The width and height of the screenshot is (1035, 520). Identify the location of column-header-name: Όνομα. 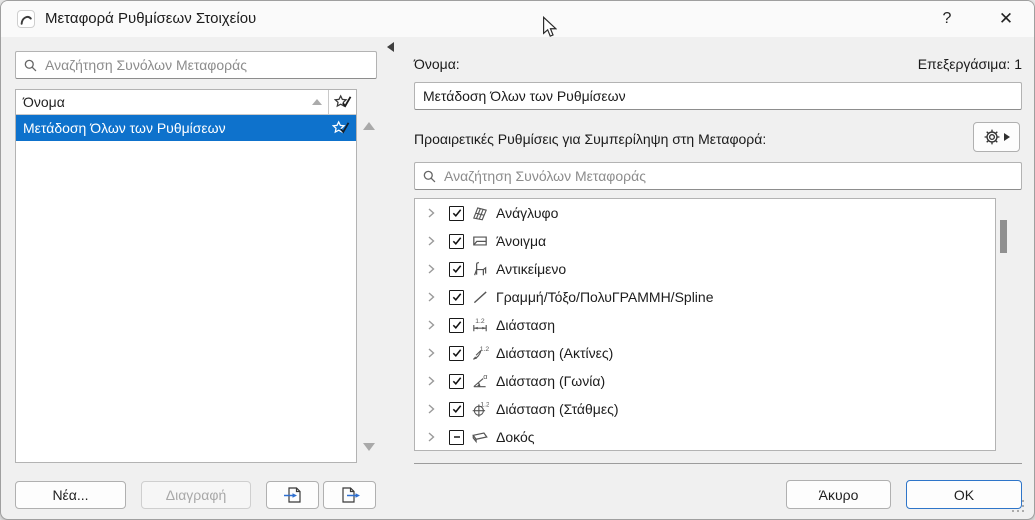
(164, 102).